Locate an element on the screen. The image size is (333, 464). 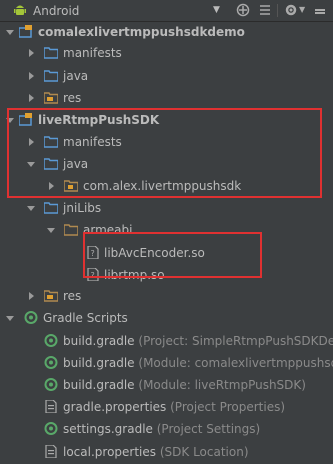
tree-row-hint: (Project Properties) is located at coordinates (228, 407).